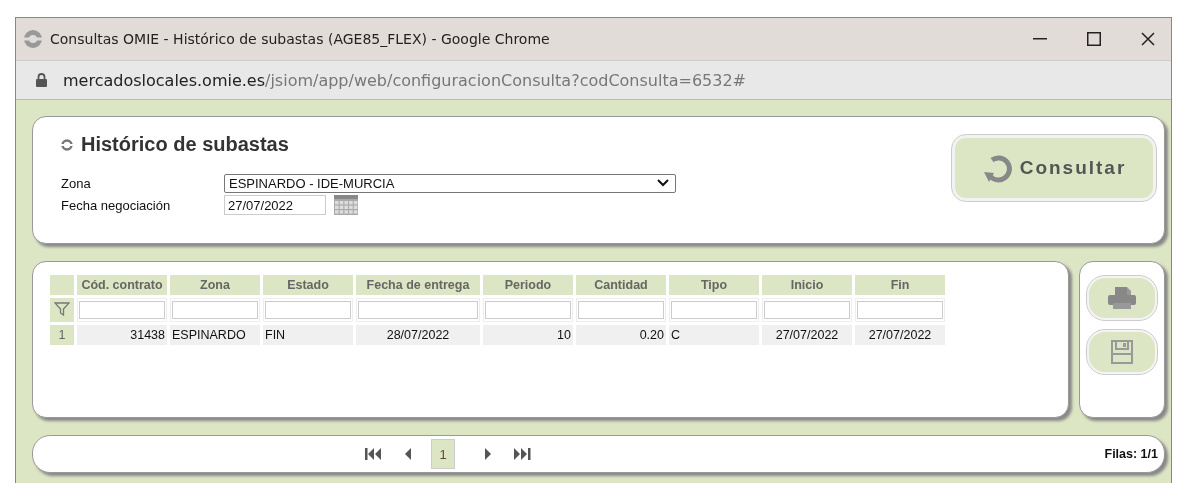 The height and width of the screenshot is (484, 1184). I want to click on form-title: Histórico de subastas, so click(185, 144).